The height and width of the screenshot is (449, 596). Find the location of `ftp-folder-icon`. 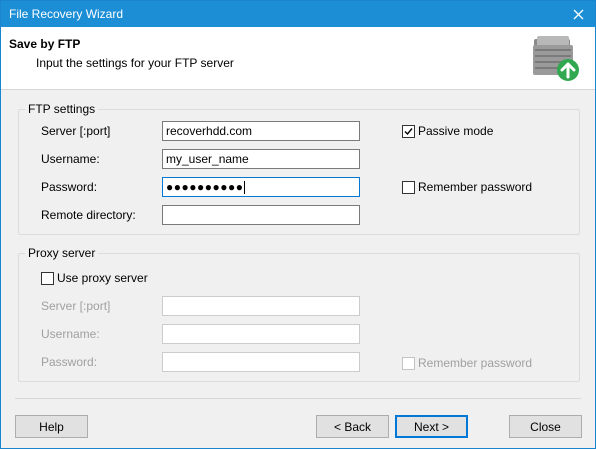

ftp-folder-icon is located at coordinates (556, 58).